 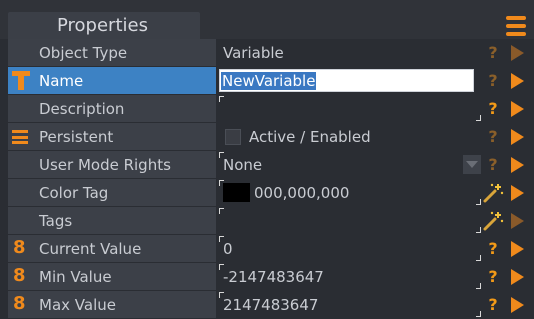 I want to click on current-value-field: 0, so click(x=350, y=248).